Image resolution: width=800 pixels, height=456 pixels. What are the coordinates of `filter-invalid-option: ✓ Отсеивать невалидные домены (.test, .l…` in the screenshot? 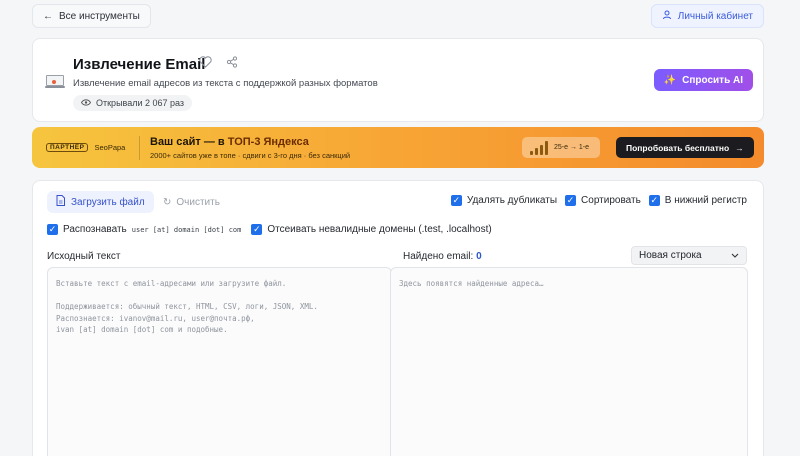 It's located at (371, 229).